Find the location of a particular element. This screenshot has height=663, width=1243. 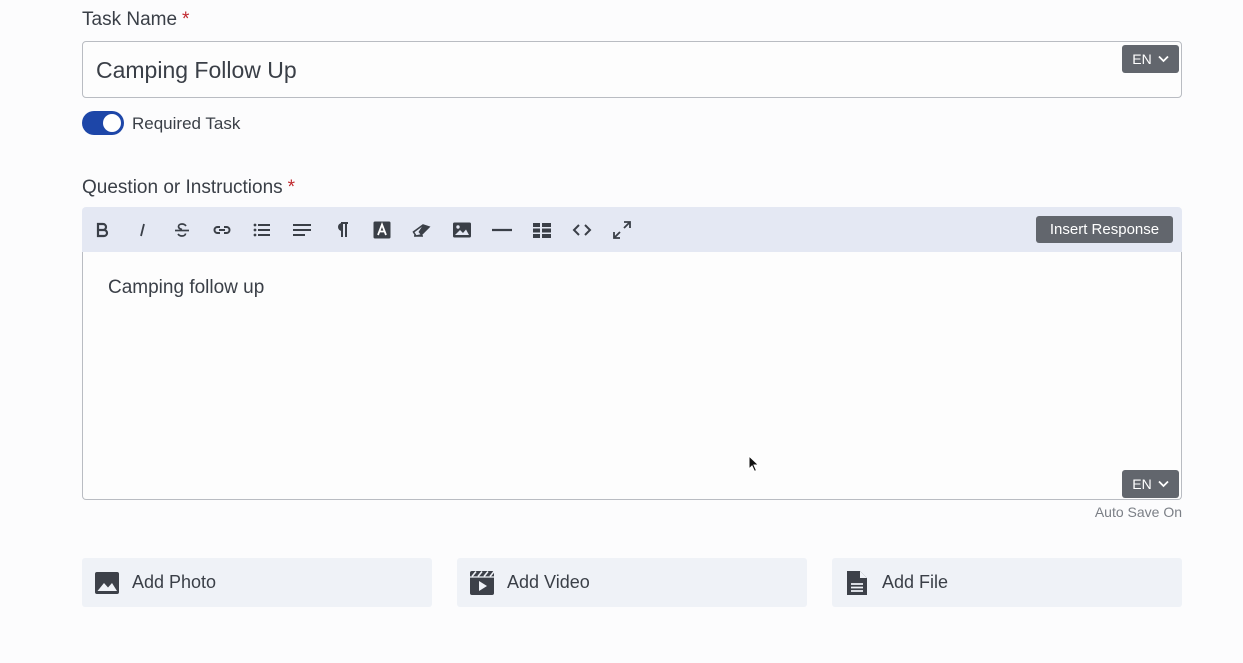

eraser-icon is located at coordinates (422, 230).